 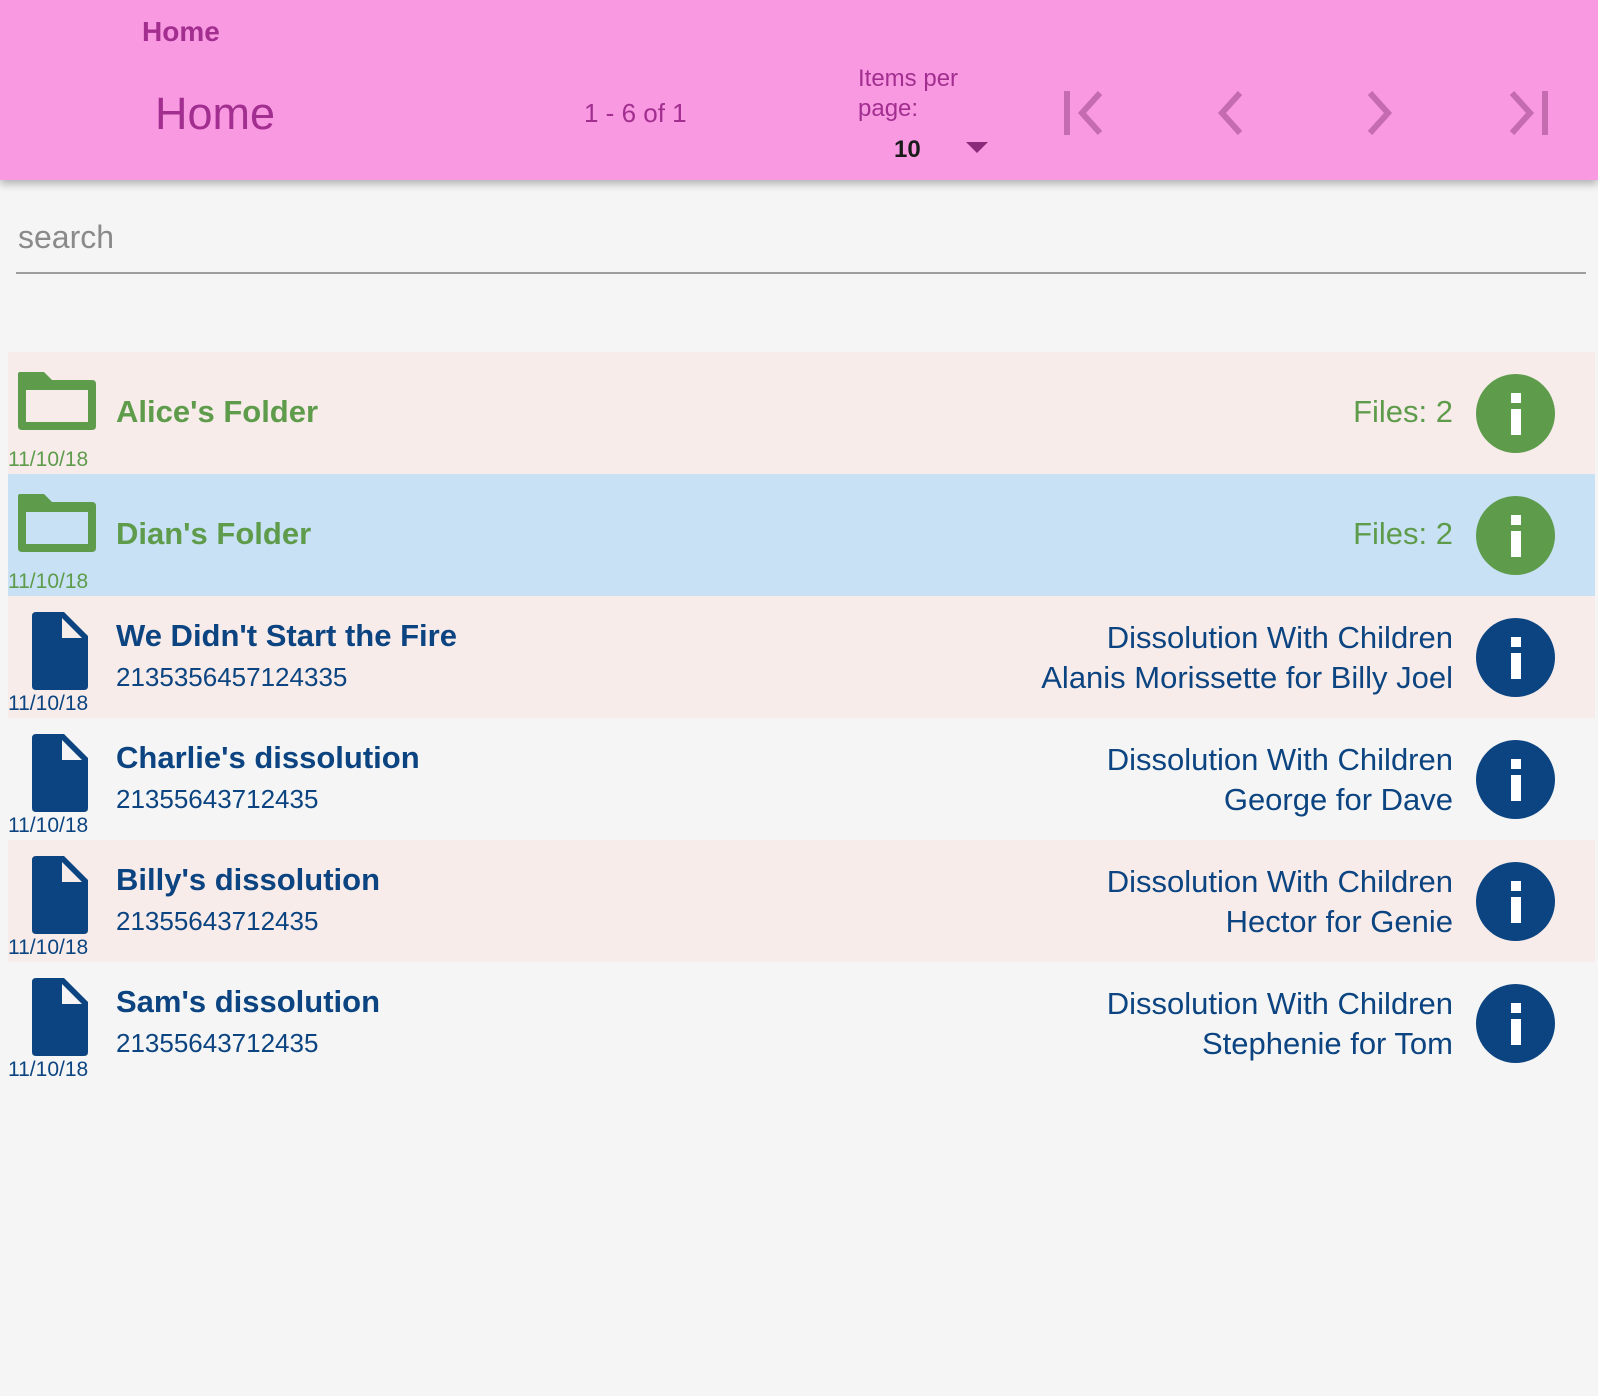 I want to click on chevron-right-icon, so click(x=1380, y=113).